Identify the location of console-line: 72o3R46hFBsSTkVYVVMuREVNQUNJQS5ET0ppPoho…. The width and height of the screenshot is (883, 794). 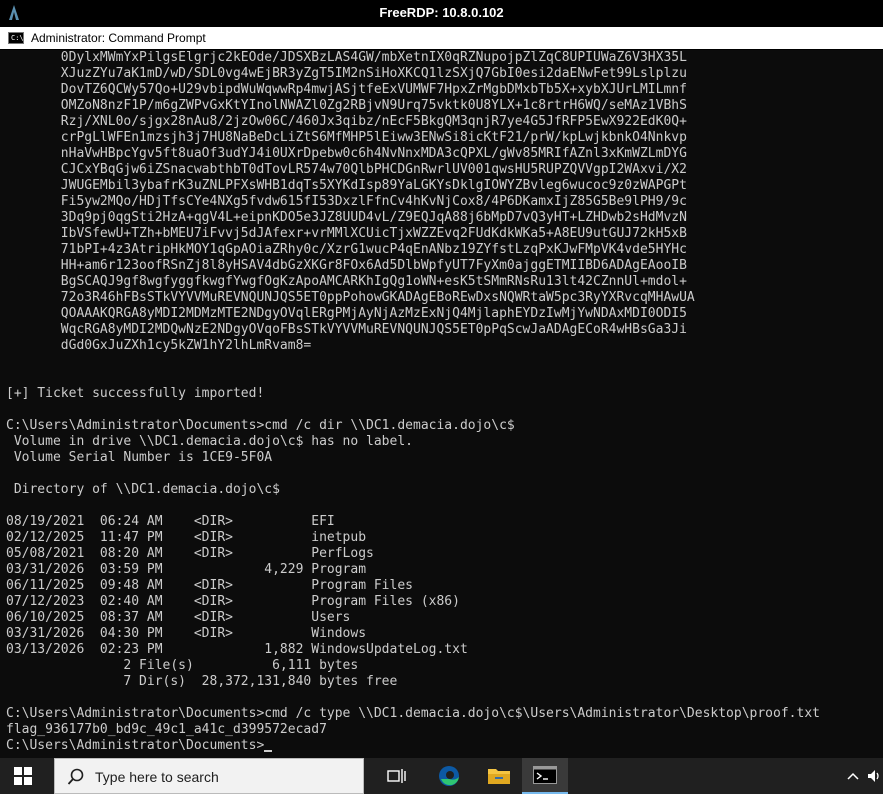
(350, 297).